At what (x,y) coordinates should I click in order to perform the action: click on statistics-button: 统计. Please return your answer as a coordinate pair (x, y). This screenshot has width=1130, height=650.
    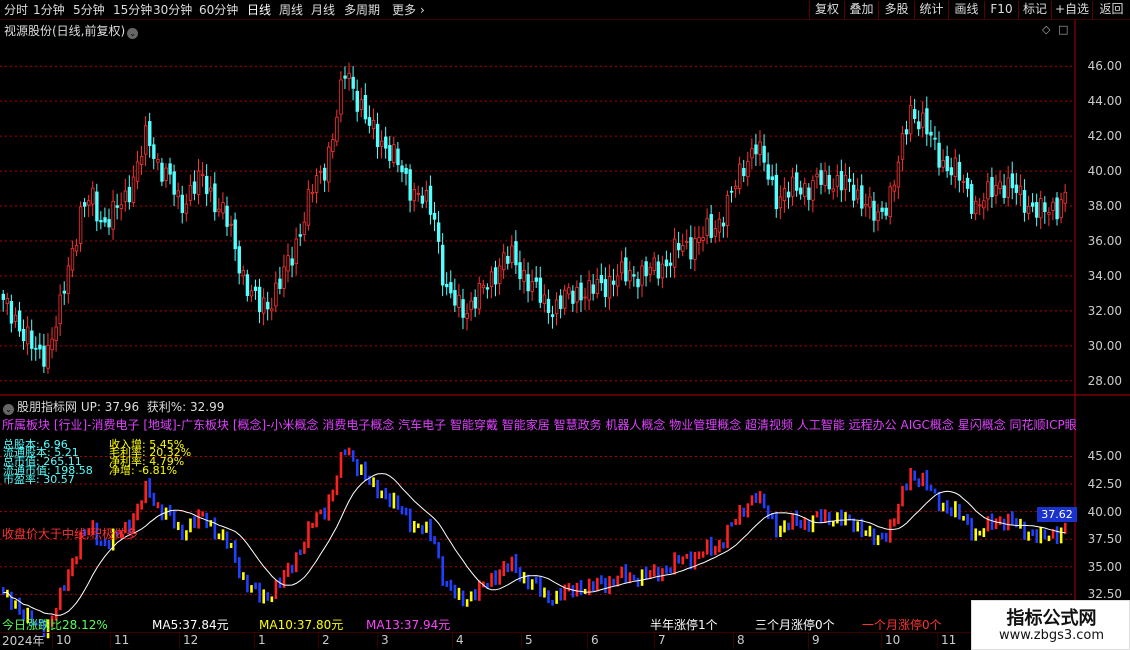
    Looking at the image, I should click on (931, 10).